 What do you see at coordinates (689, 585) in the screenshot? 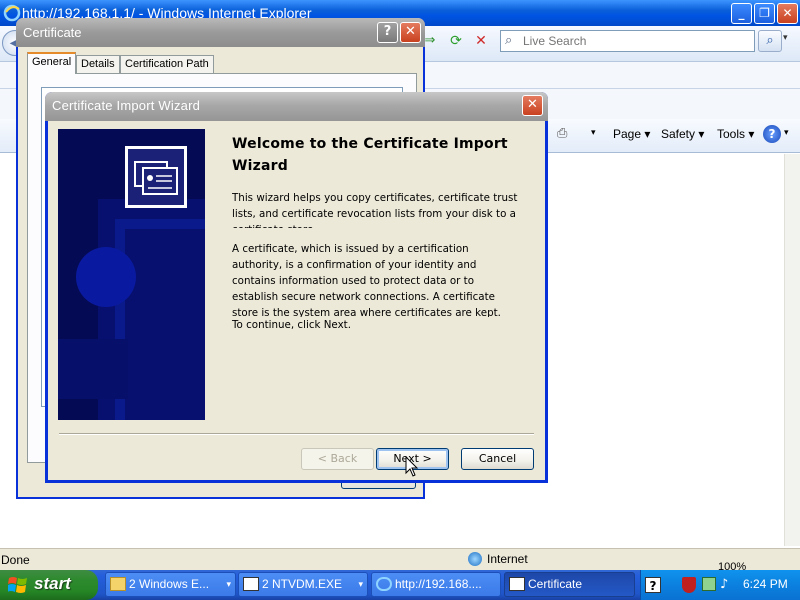
I see `security-shield-icon` at bounding box center [689, 585].